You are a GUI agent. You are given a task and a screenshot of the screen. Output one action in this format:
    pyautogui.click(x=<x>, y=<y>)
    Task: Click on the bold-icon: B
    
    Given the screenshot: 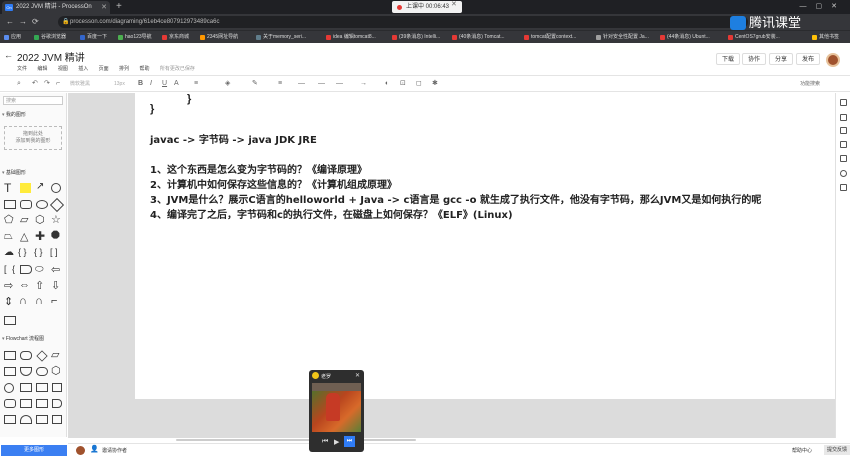 What is the action you would take?
    pyautogui.click(x=140, y=84)
    